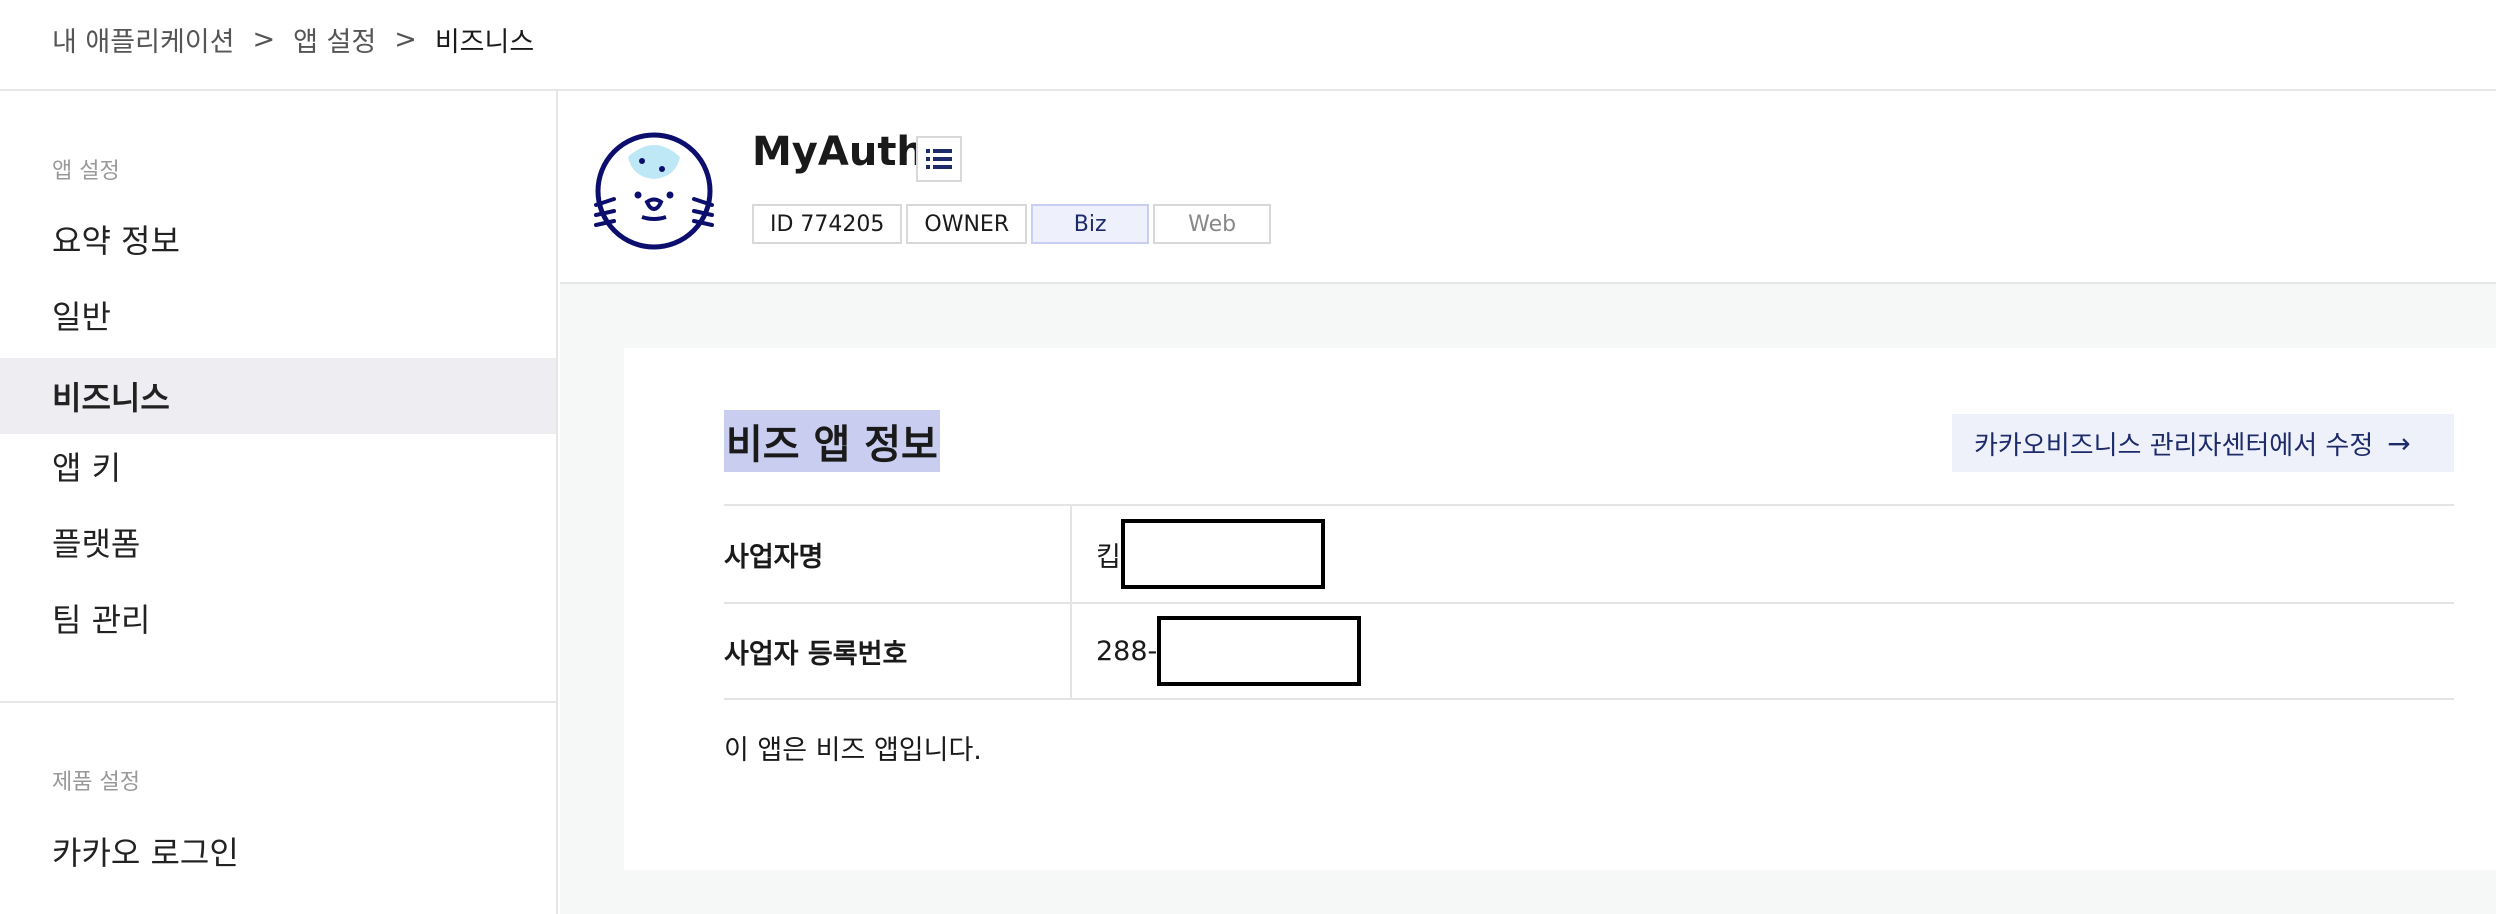  What do you see at coordinates (143, 39) in the screenshot?
I see `breadcrumb-item-my-apps: 내 애플리케이션` at bounding box center [143, 39].